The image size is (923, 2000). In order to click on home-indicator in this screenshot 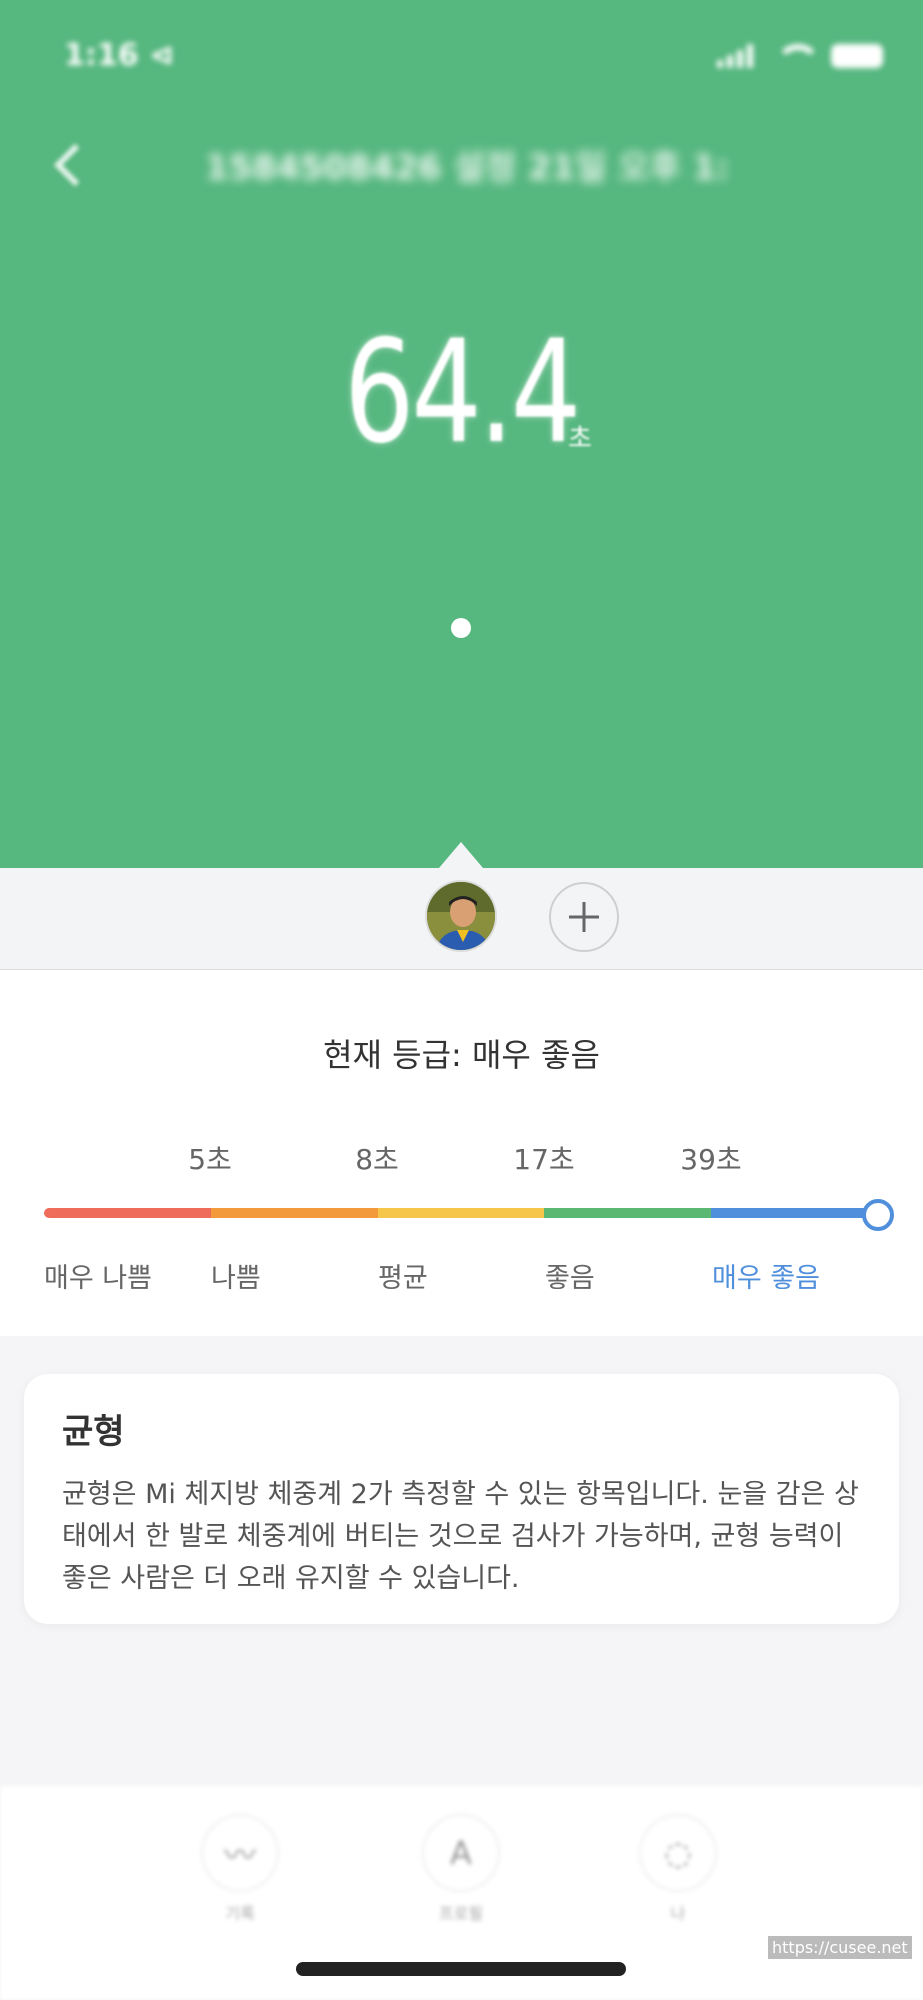, I will do `click(461, 1969)`.